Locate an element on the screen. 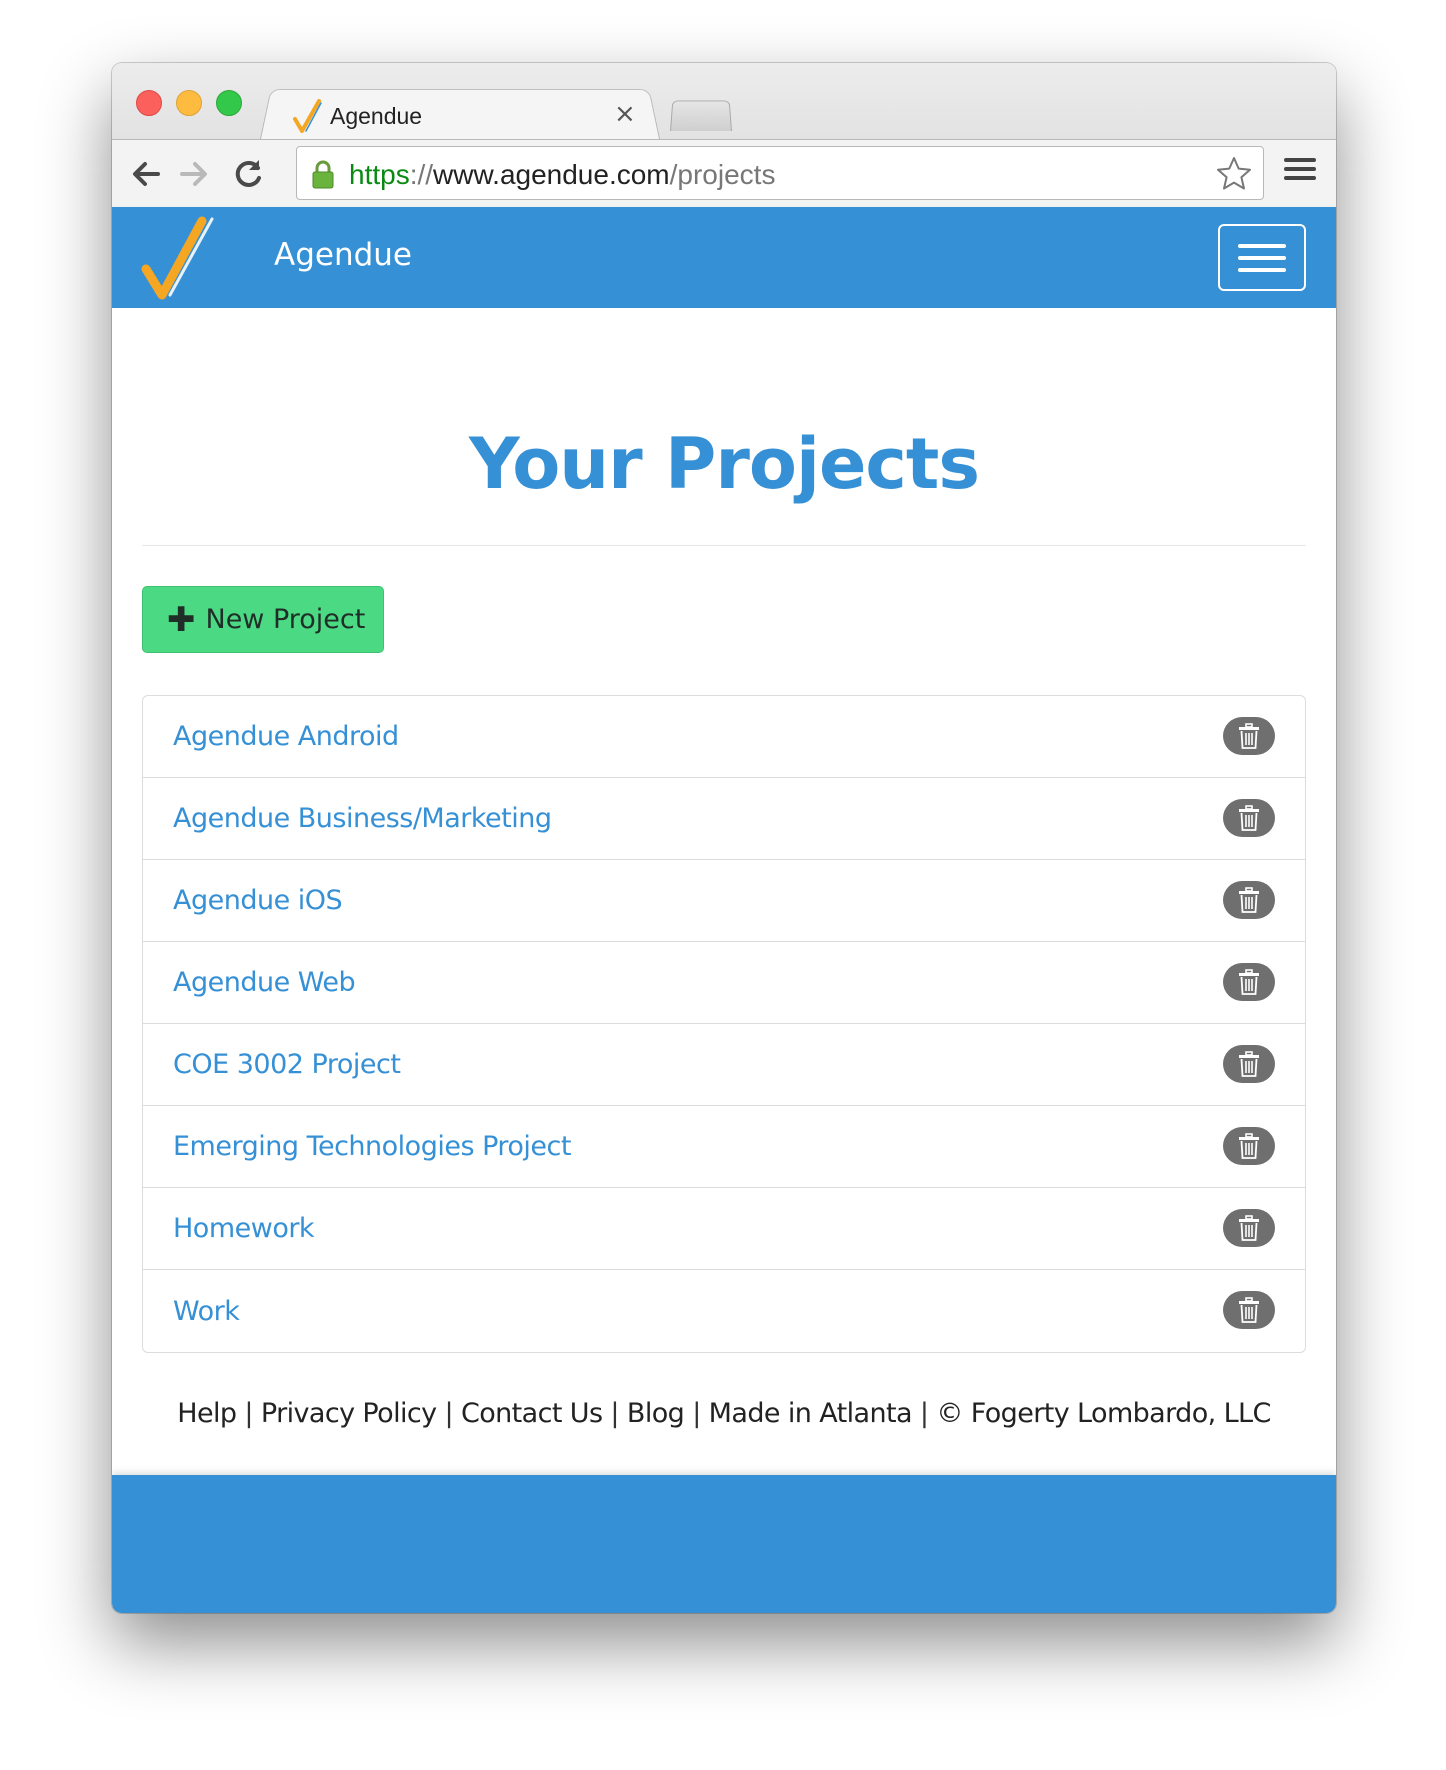 The image size is (1446, 1770). brand-name: Agendue is located at coordinates (343, 255).